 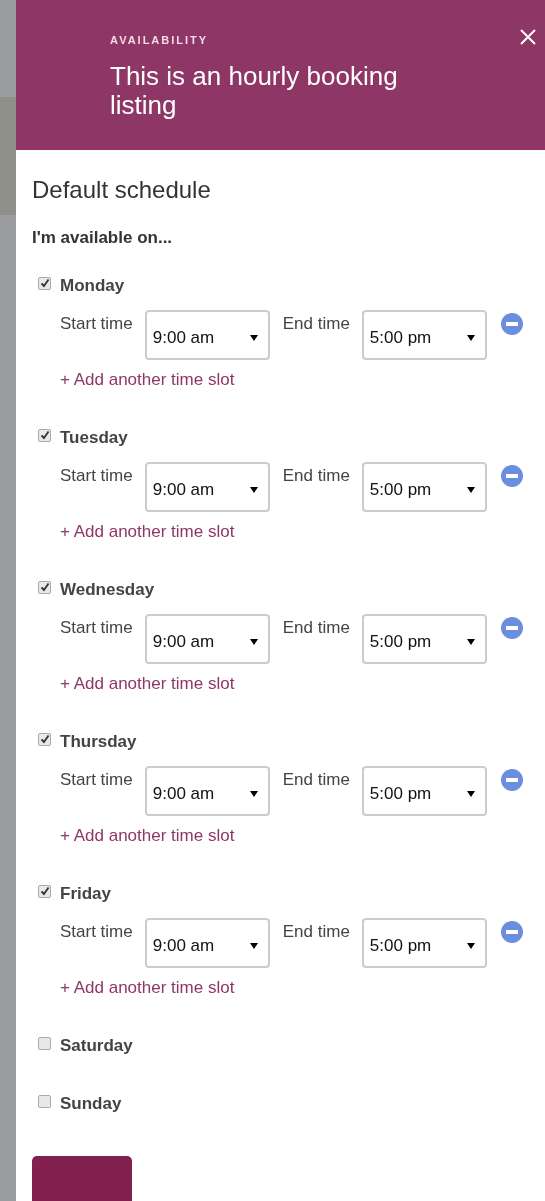 What do you see at coordinates (92, 286) in the screenshot?
I see `day-label: Monday` at bounding box center [92, 286].